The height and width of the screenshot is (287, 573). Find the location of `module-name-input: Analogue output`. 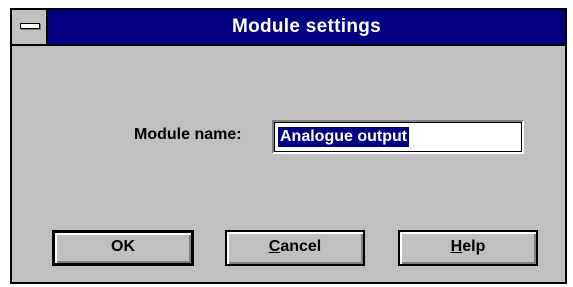

module-name-input: Analogue output is located at coordinates (398, 137).